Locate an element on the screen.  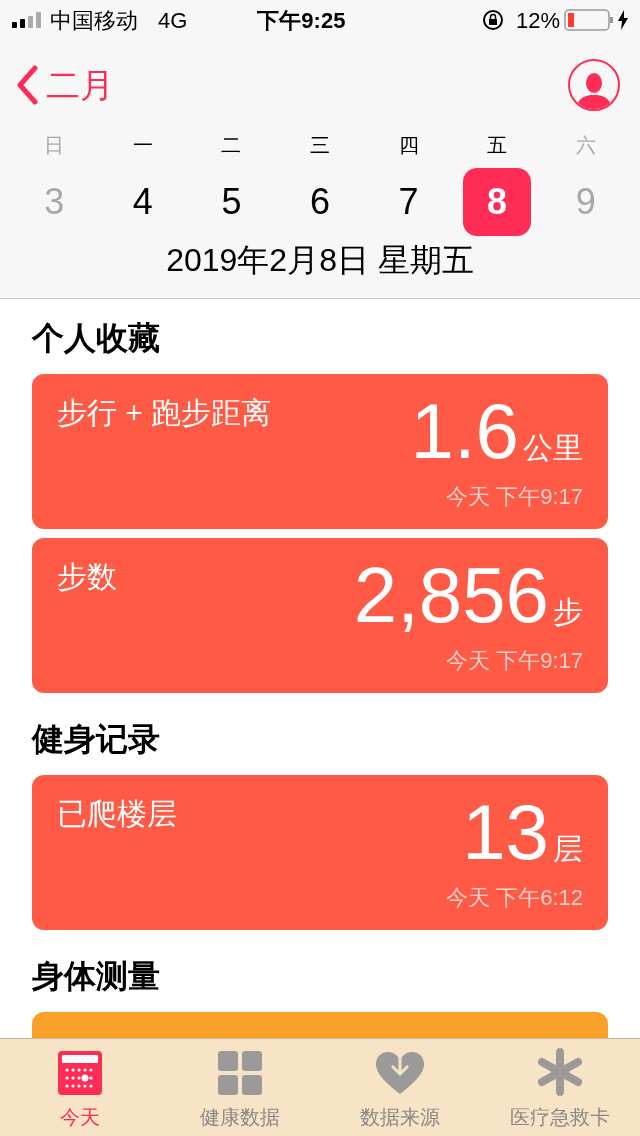
tab-button: 健康数据 is located at coordinates (240, 1087).